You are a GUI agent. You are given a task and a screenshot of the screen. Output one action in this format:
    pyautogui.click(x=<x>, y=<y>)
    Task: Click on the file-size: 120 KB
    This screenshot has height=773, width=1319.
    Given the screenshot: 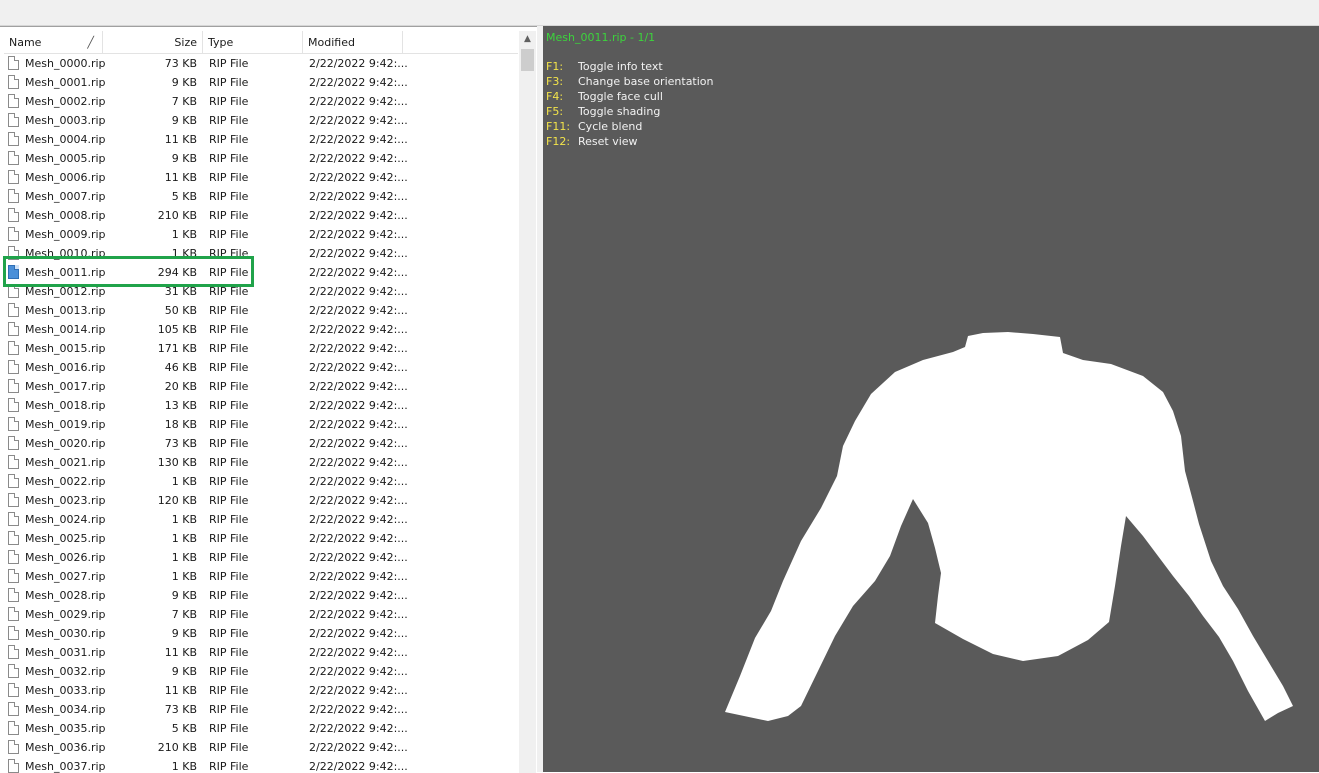 What is the action you would take?
    pyautogui.click(x=177, y=500)
    